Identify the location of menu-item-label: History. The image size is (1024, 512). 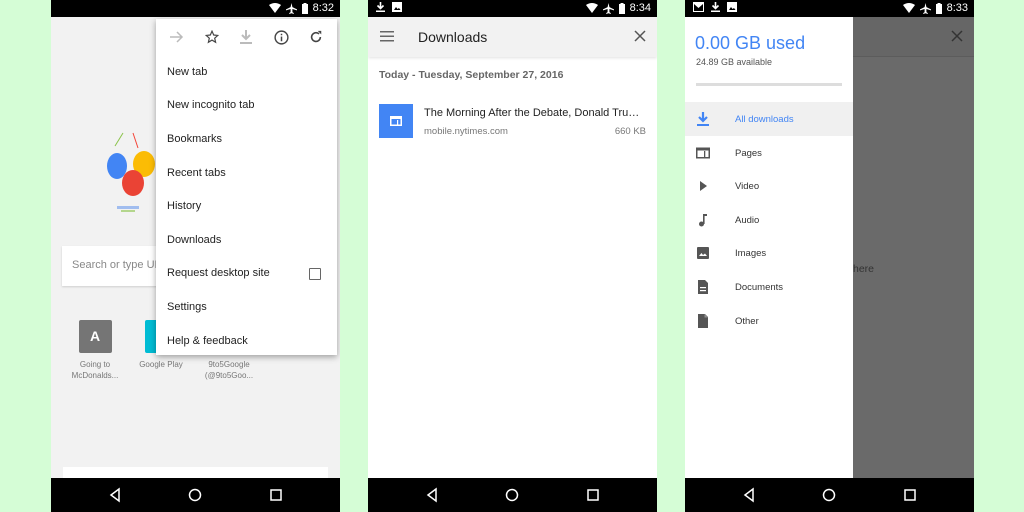
(184, 206).